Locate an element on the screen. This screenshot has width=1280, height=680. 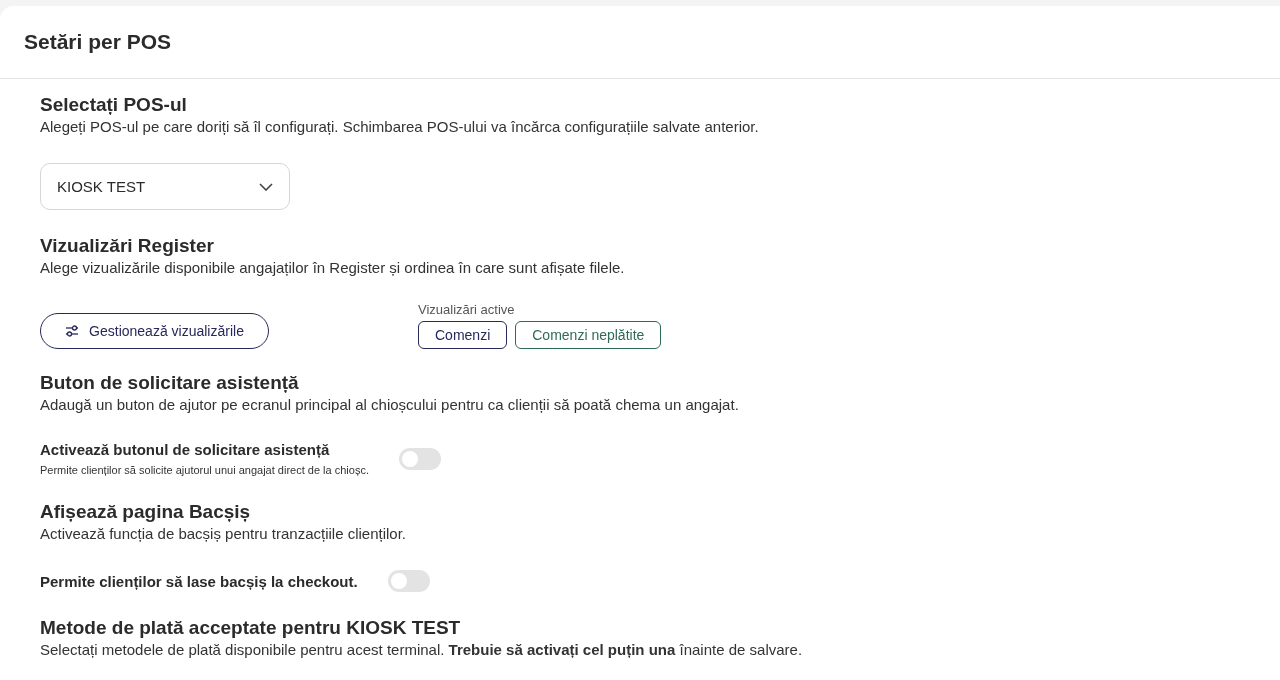
pos-select: KIOSK TEST is located at coordinates (165, 186).